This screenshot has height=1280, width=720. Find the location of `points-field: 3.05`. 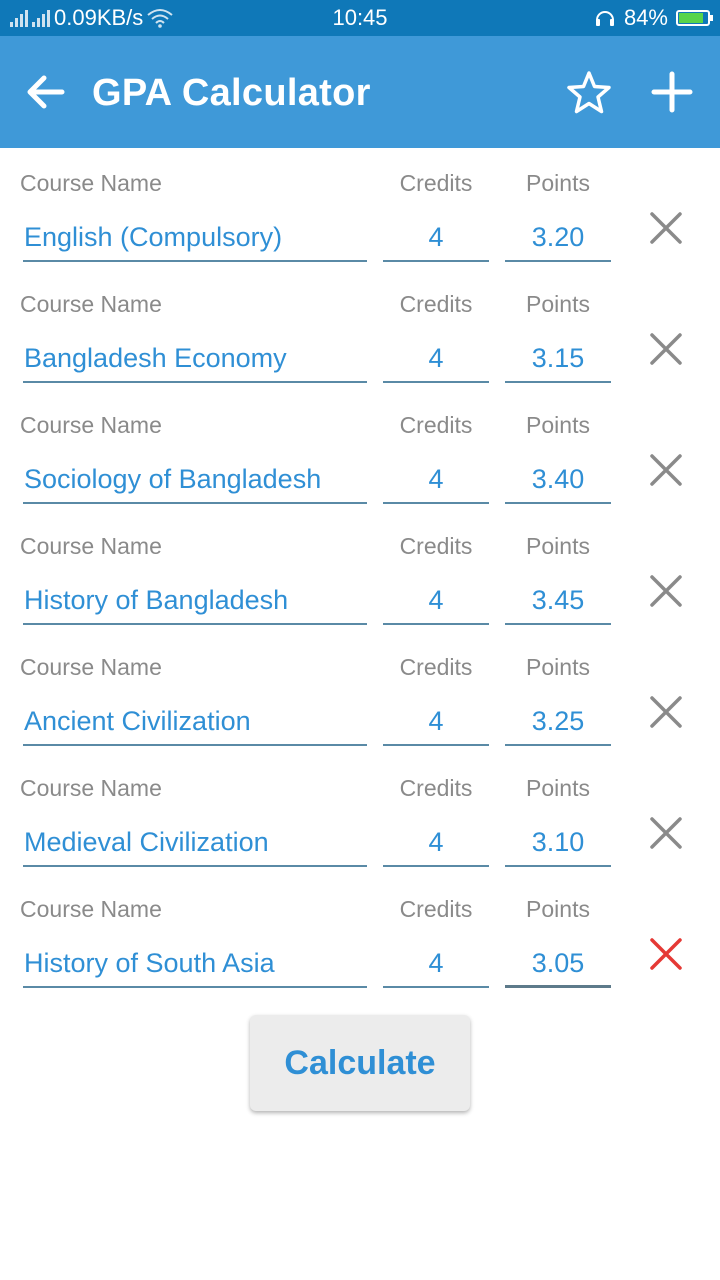

points-field: 3.05 is located at coordinates (558, 963).